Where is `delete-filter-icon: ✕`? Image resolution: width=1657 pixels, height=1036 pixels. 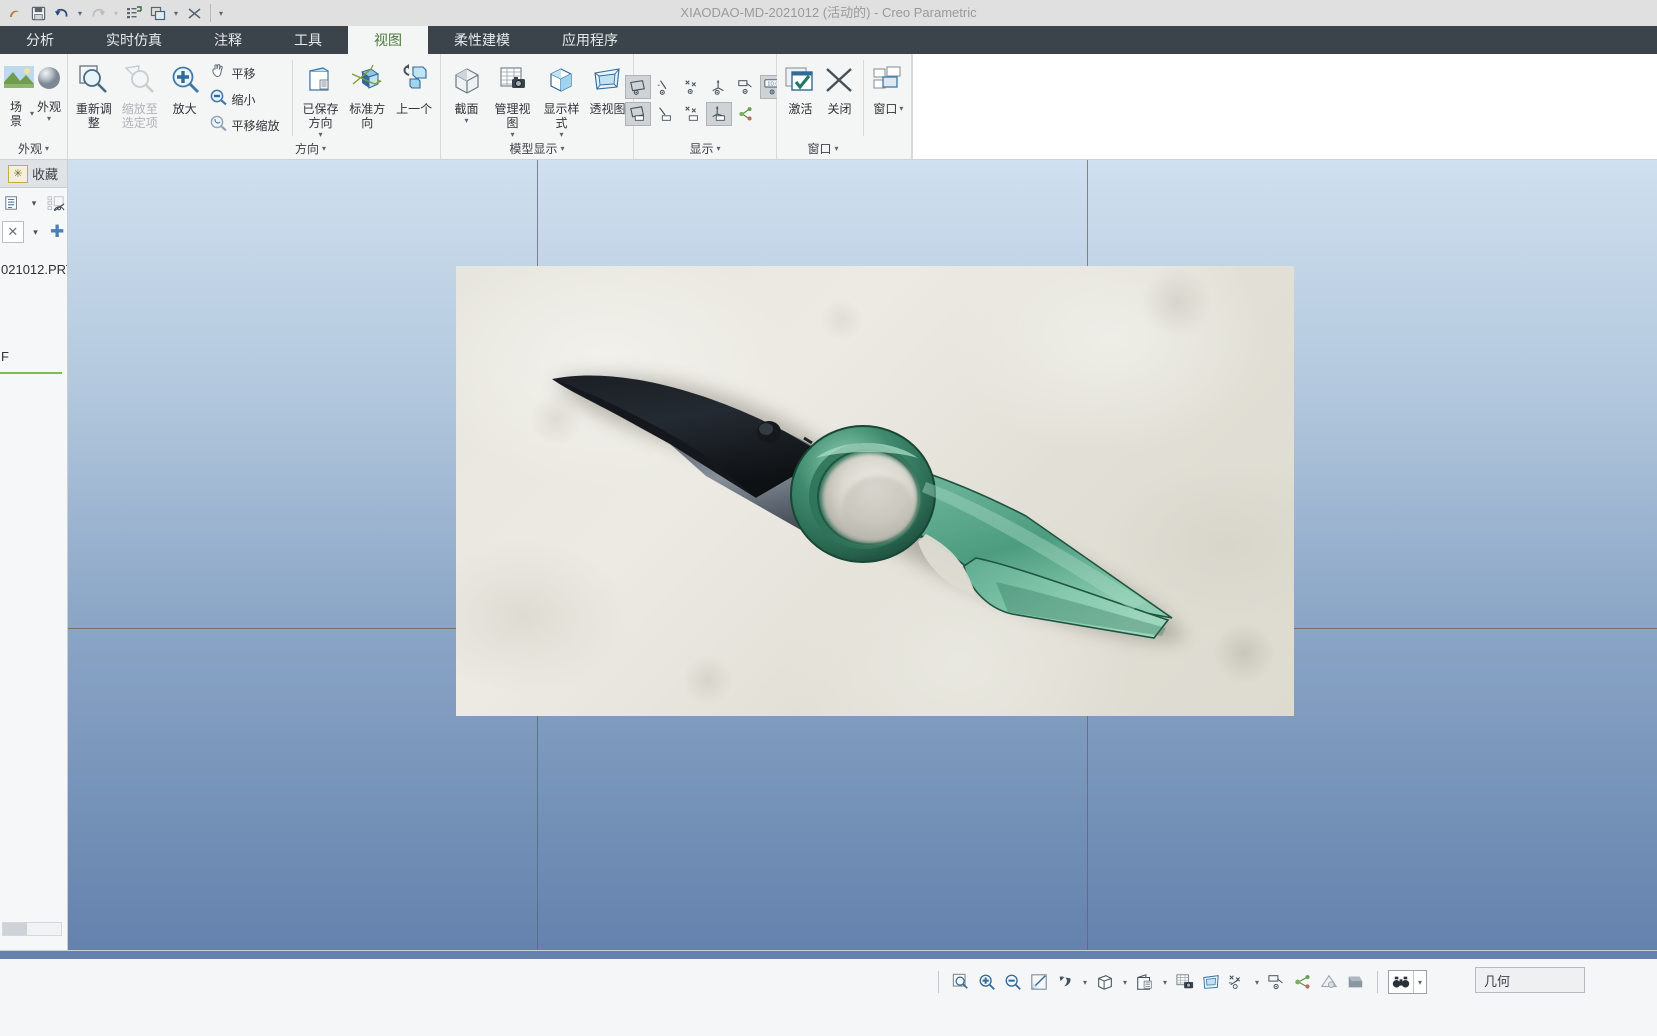
delete-filter-icon: ✕ is located at coordinates (13, 232).